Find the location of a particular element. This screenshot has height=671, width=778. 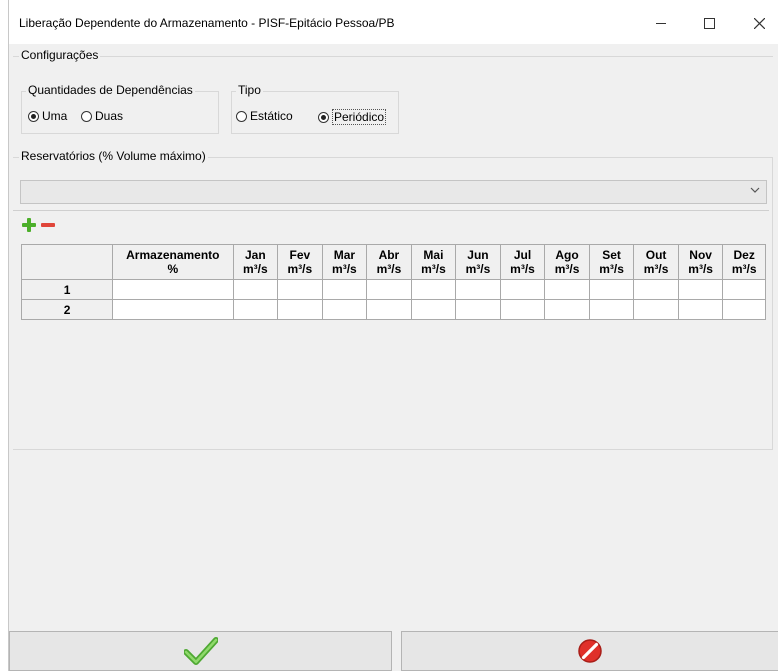

col-dez: Dez m³/s is located at coordinates (744, 262).